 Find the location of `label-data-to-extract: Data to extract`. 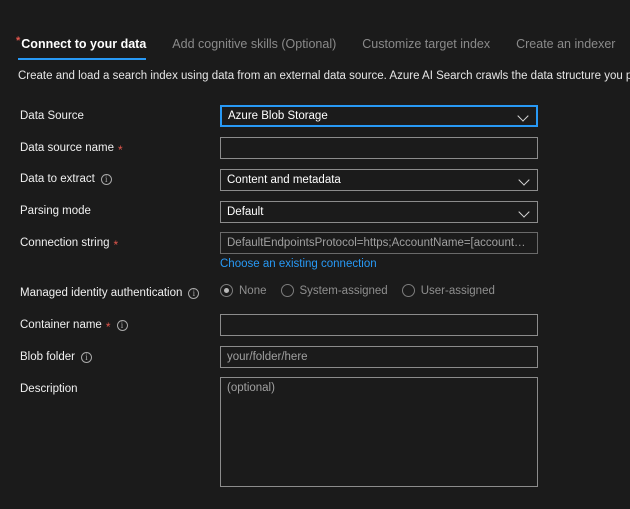

label-data-to-extract: Data to extract is located at coordinates (66, 179).